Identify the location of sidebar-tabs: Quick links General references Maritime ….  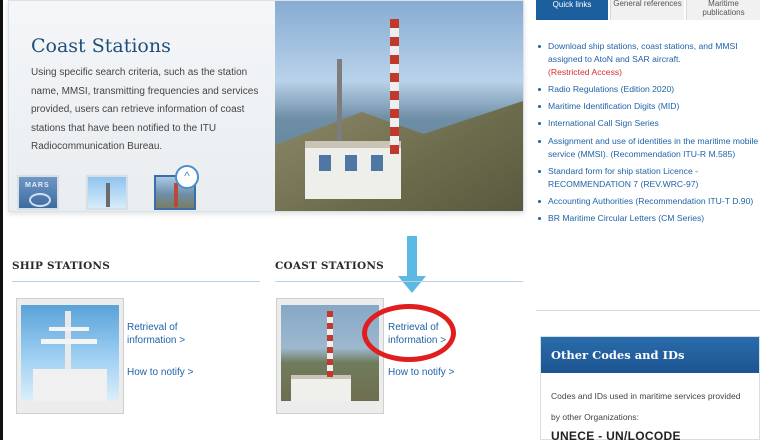
(648, 10).